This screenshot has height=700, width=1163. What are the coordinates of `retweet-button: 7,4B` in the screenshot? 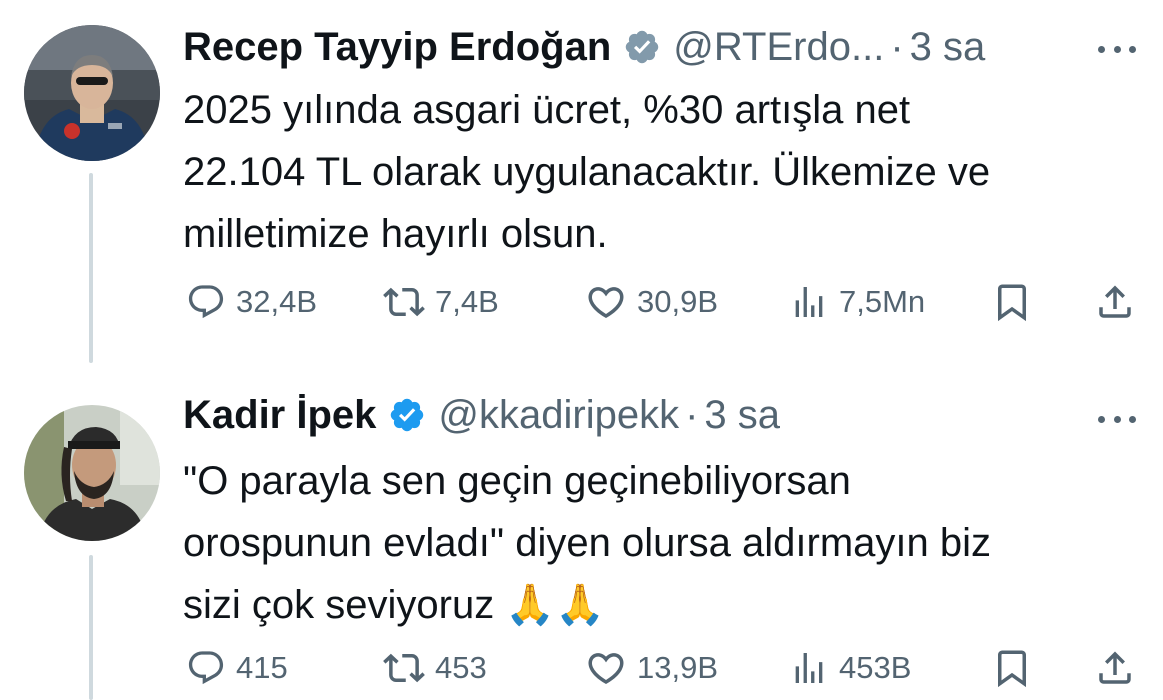 It's located at (441, 302).